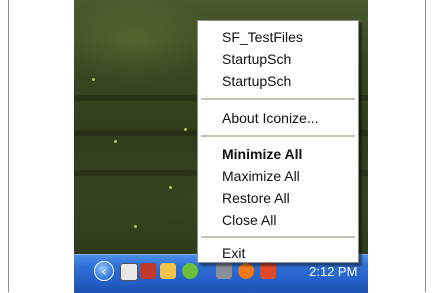 The height and width of the screenshot is (293, 434). What do you see at coordinates (333, 271) in the screenshot?
I see `tray-clock: 2:12 PM` at bounding box center [333, 271].